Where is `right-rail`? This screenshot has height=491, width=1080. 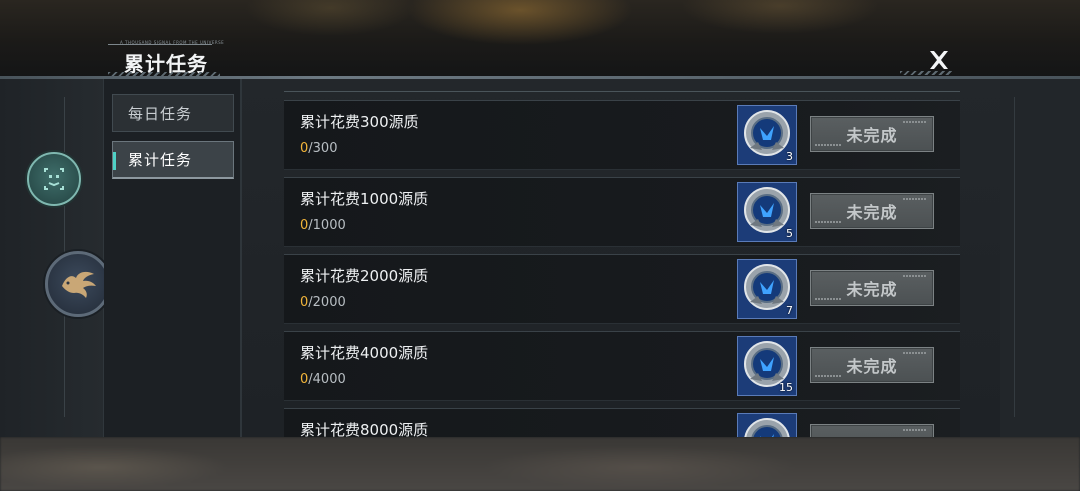 right-rail is located at coordinates (1040, 258).